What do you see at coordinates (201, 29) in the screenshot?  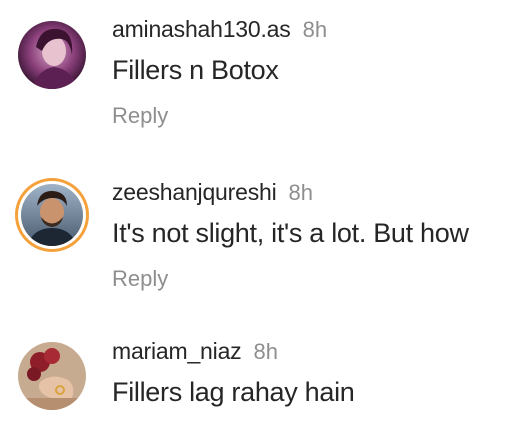 I see `username: aminashah130.as` at bounding box center [201, 29].